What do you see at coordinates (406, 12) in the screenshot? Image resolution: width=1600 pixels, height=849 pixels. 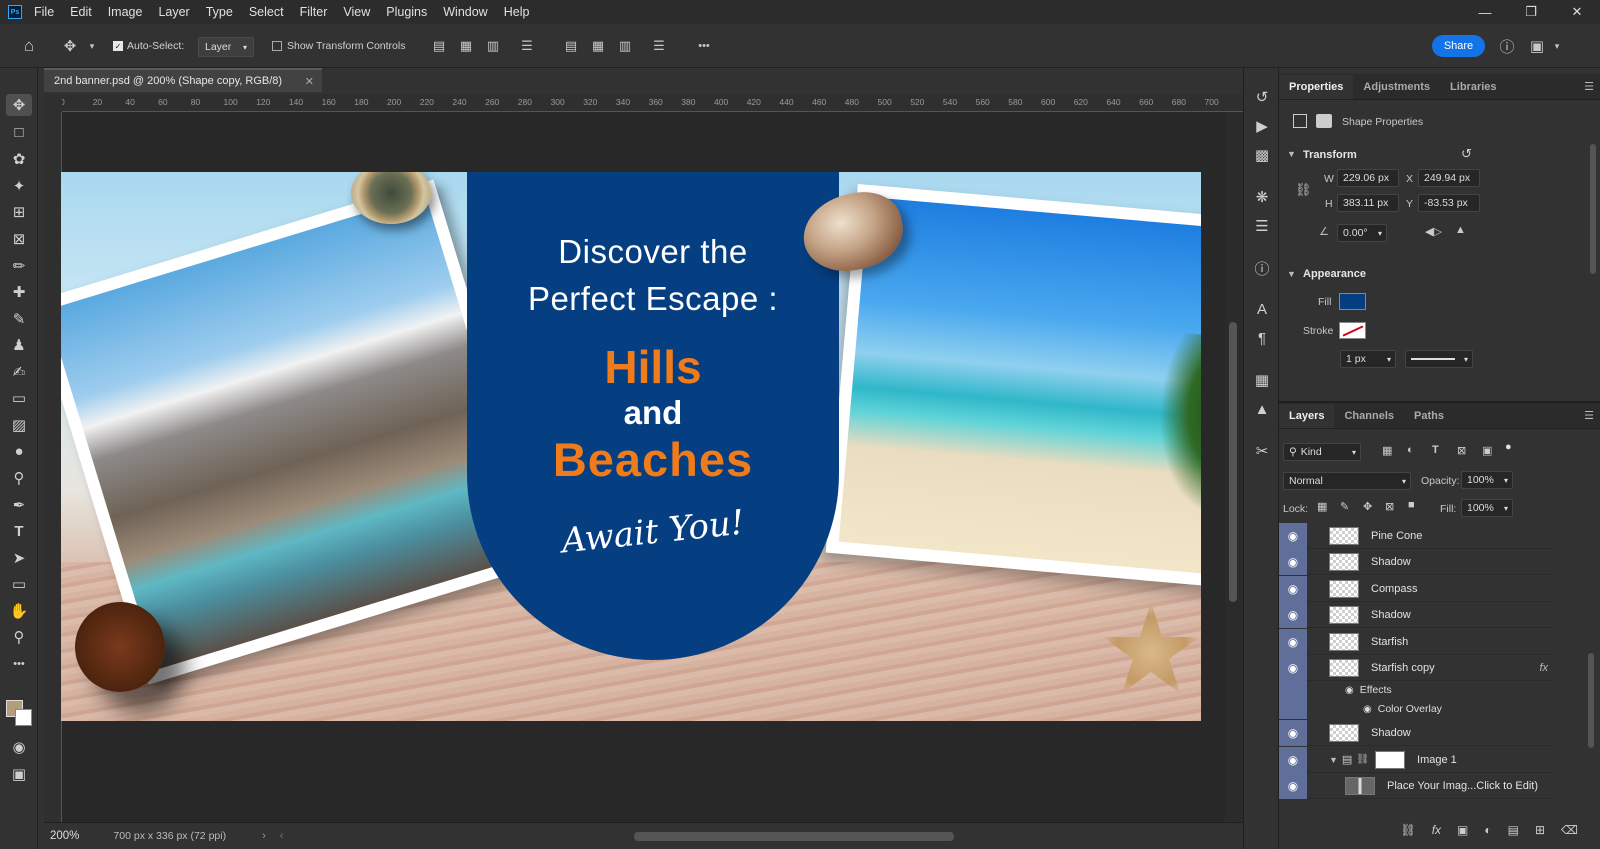 I see `menu-plugins: Plugins` at bounding box center [406, 12].